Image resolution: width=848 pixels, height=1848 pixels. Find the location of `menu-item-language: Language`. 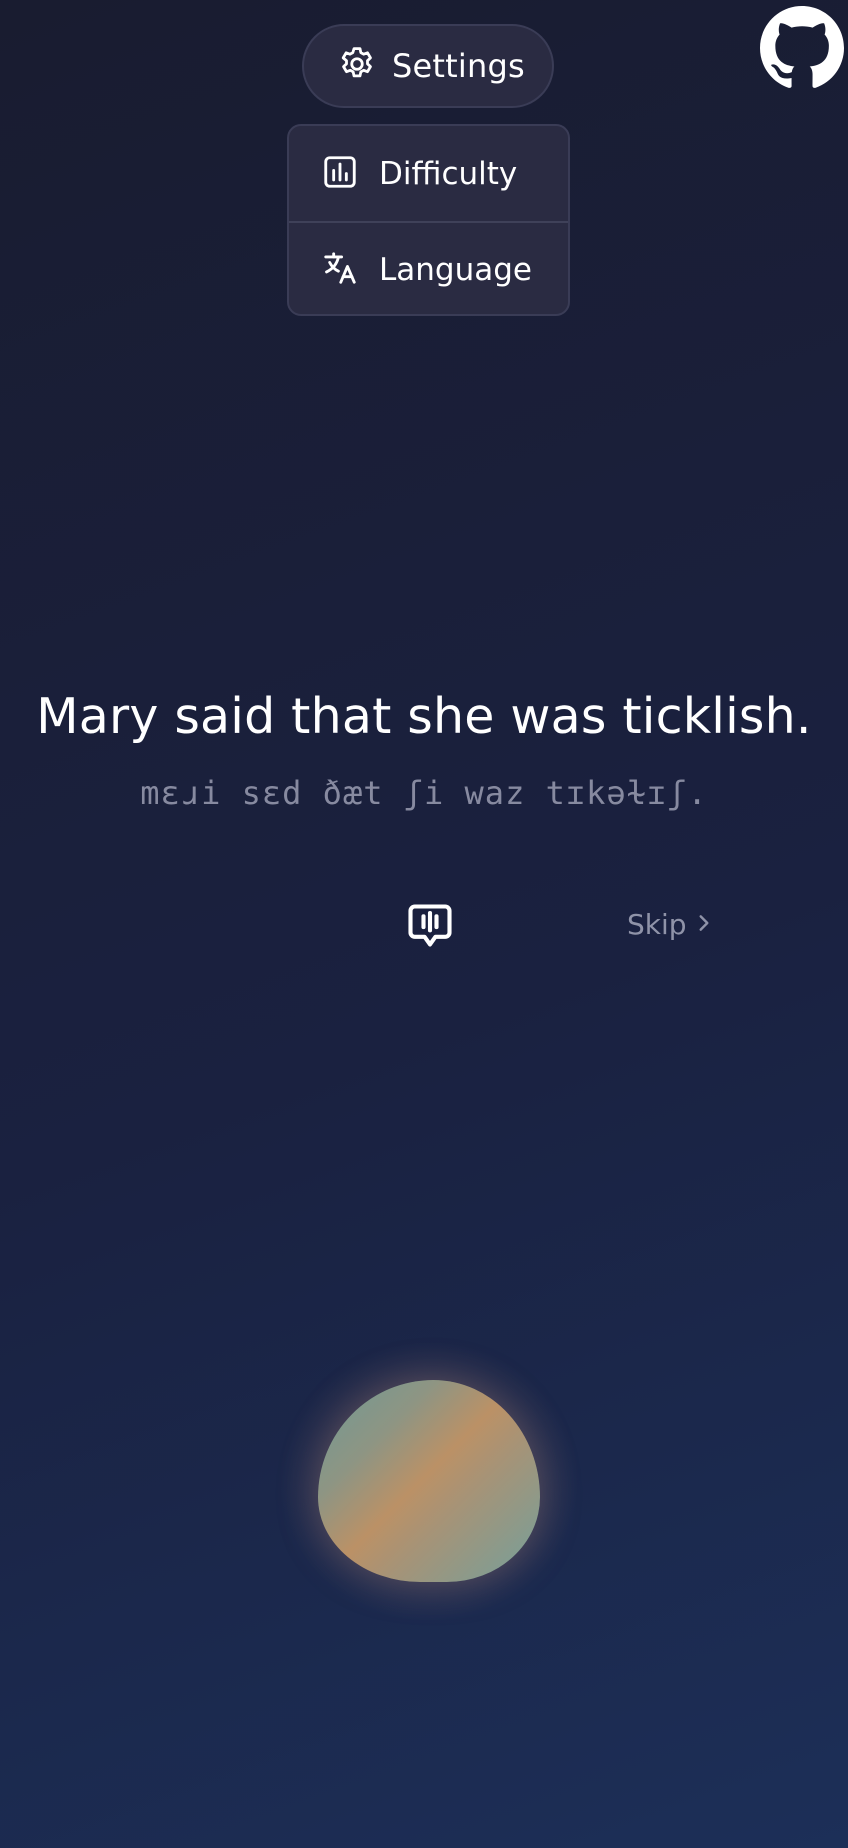

menu-item-language: Language is located at coordinates (428, 267).